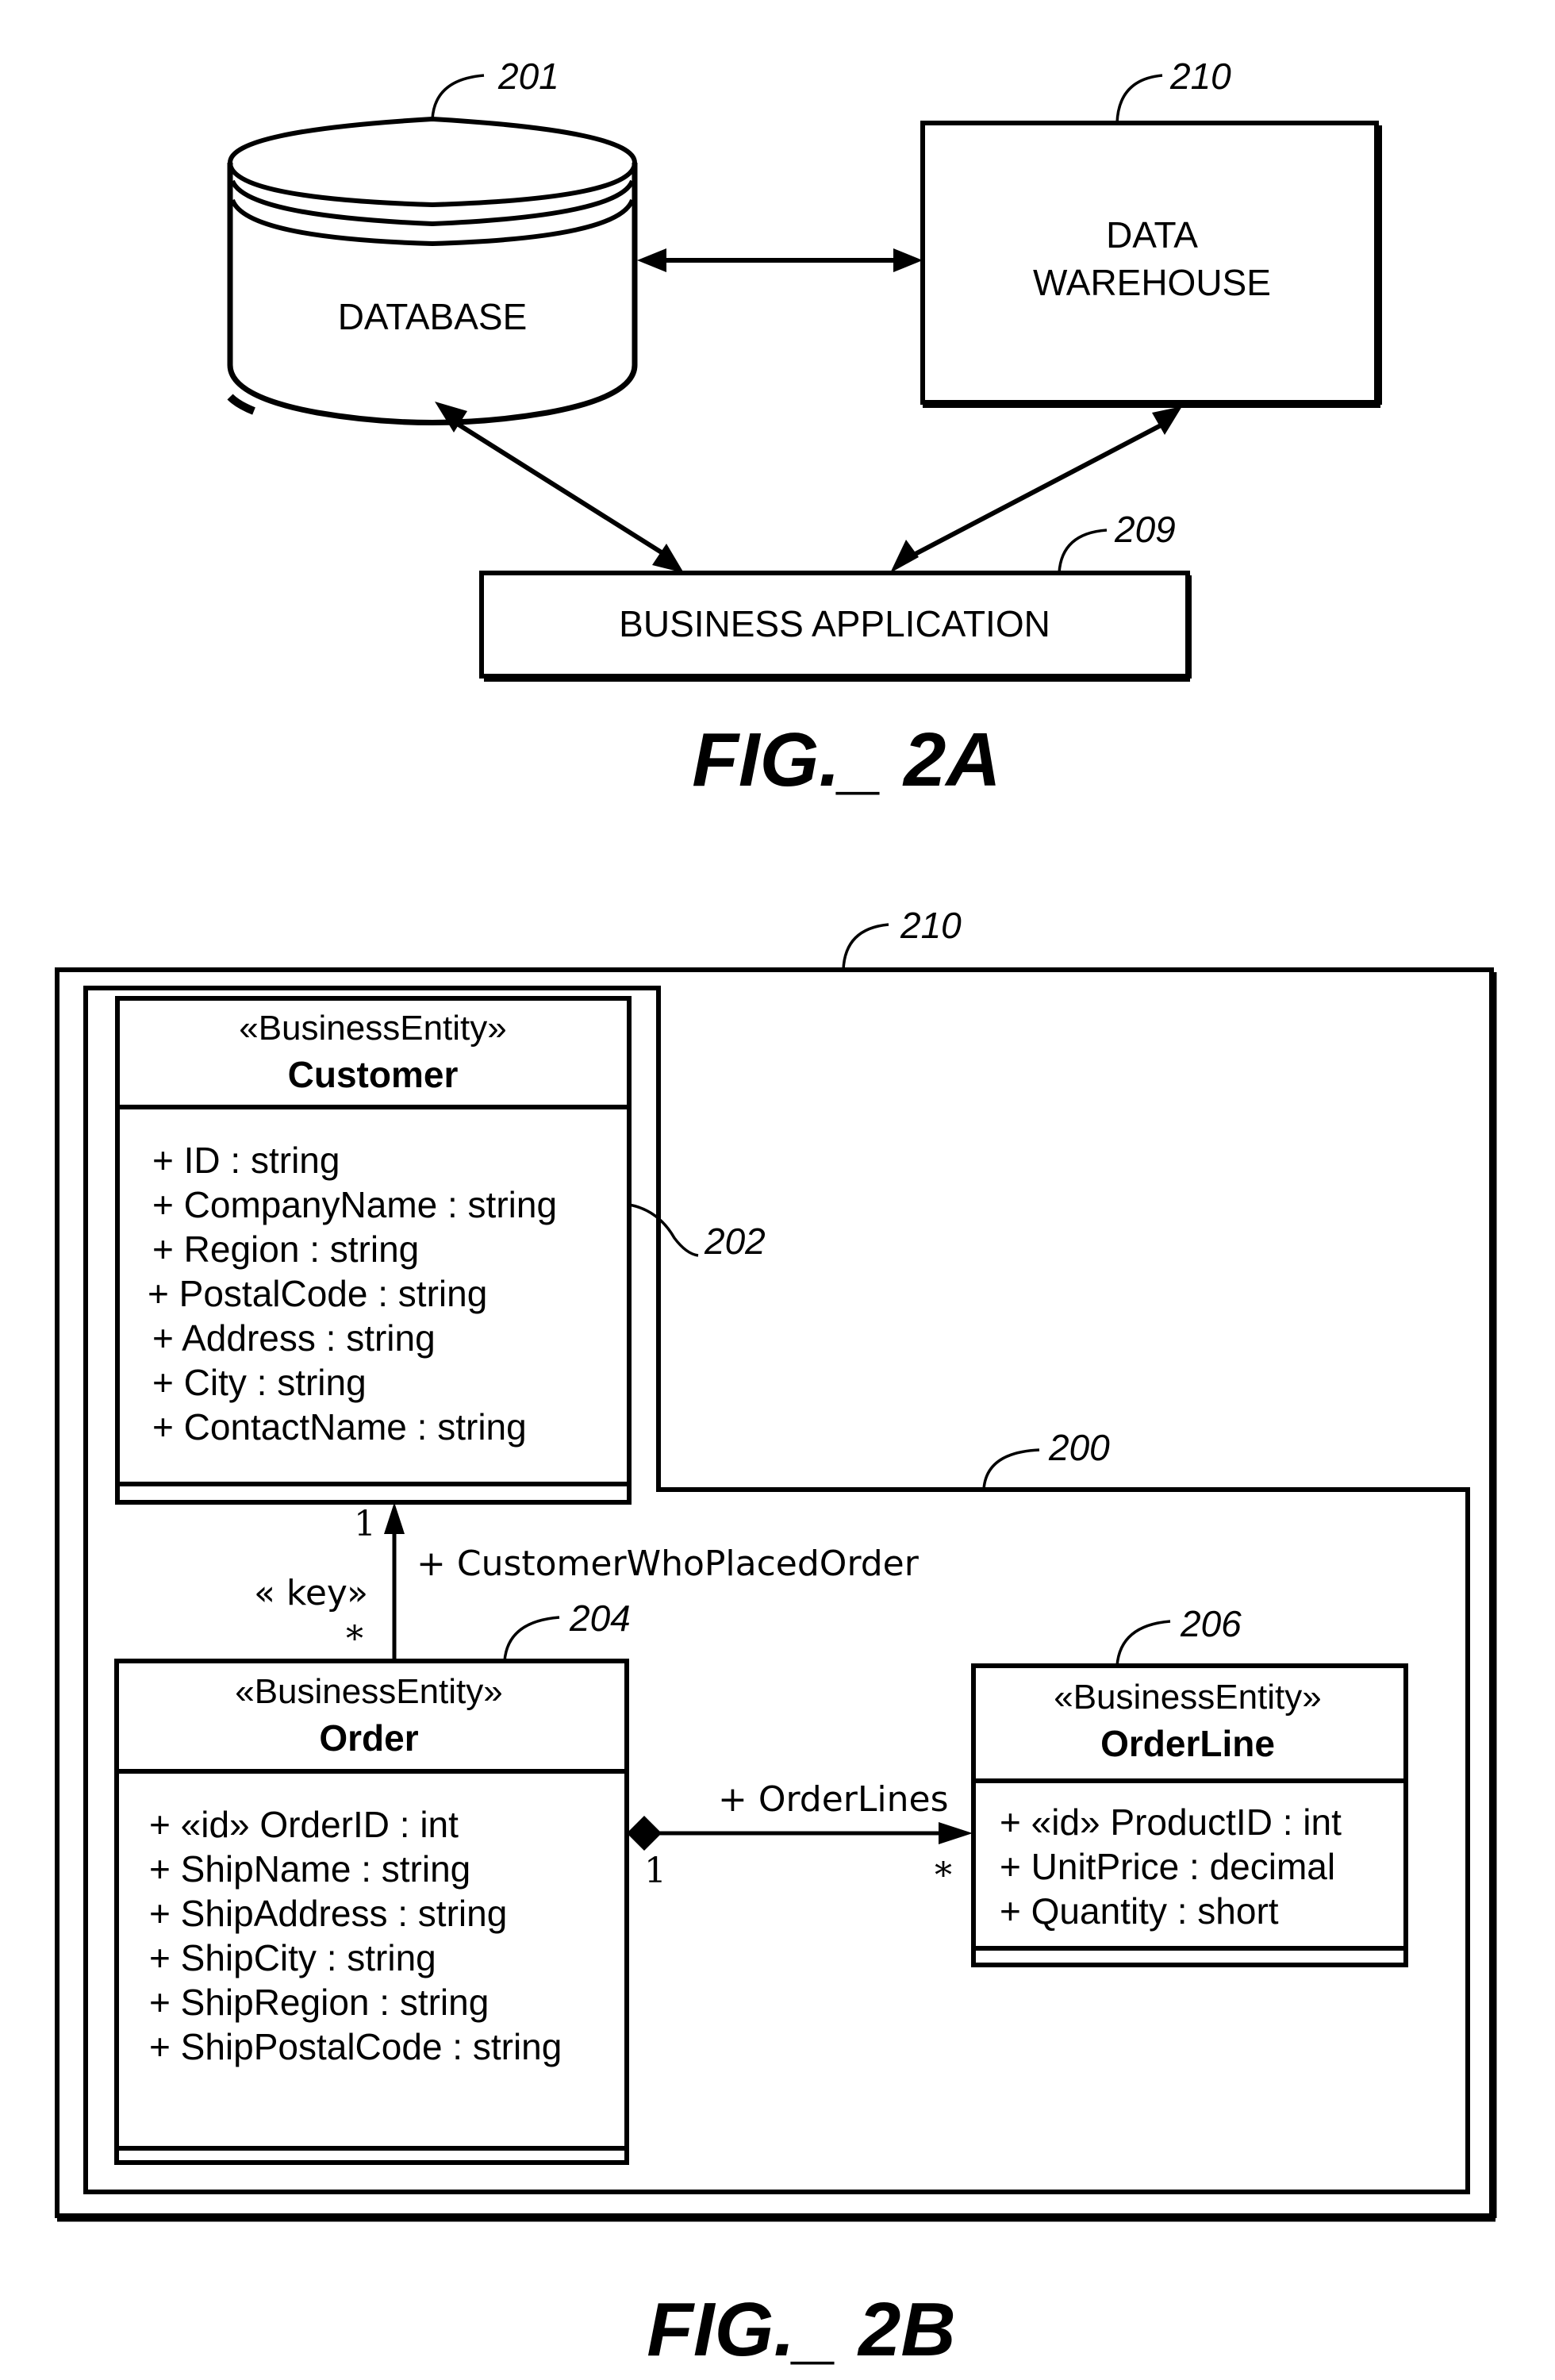 The image size is (1555, 2380). I want to click on ref-200-label: 200, so click(1079, 1447).